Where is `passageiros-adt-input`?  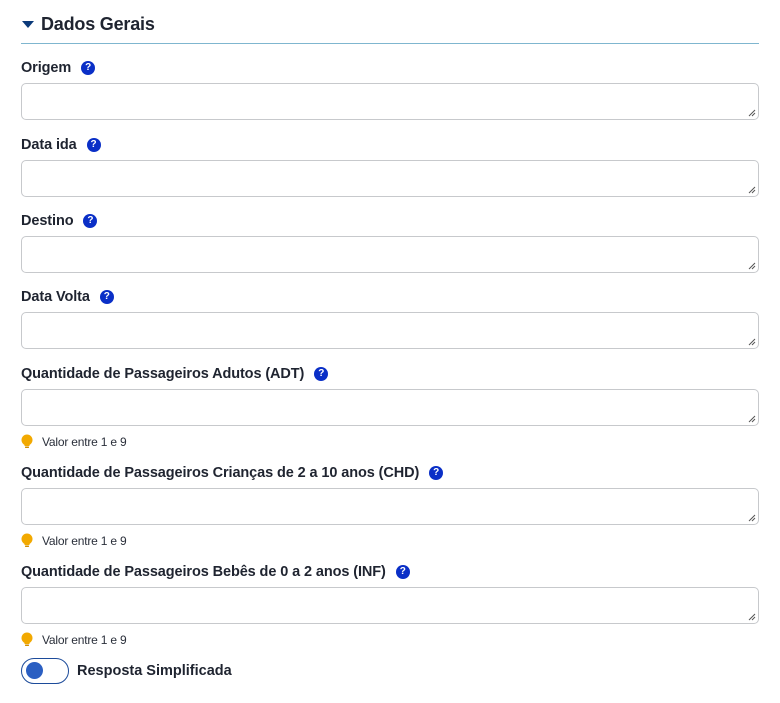 passageiros-adt-input is located at coordinates (390, 407).